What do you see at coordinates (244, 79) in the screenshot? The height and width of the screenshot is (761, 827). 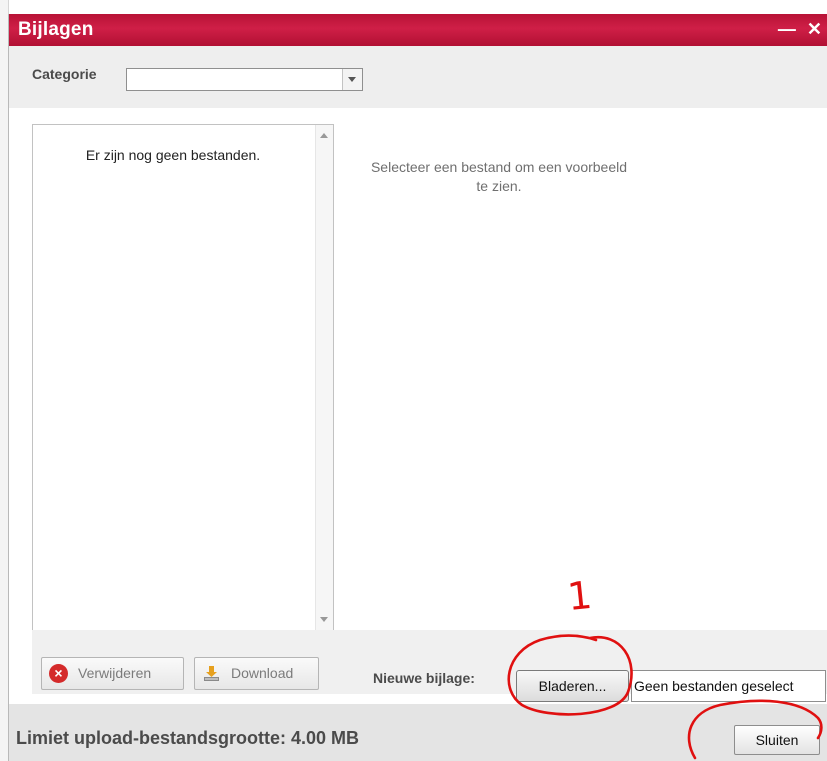 I see `category-select` at bounding box center [244, 79].